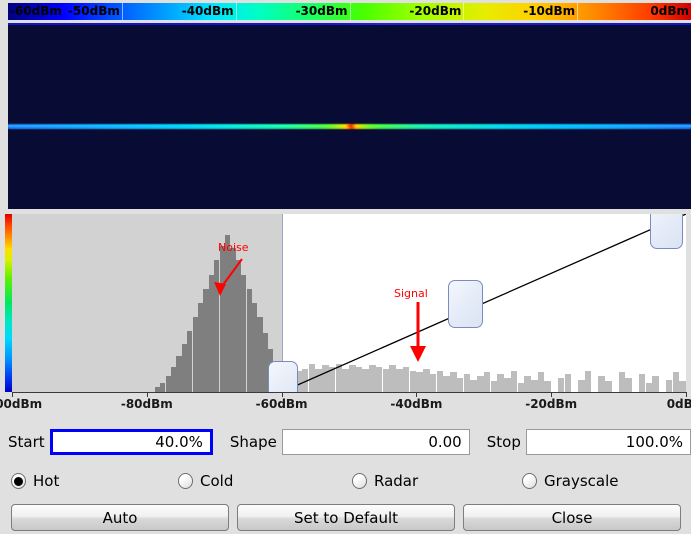 This screenshot has height=534, width=691. I want to click on radio-radar: Radar, so click(385, 481).